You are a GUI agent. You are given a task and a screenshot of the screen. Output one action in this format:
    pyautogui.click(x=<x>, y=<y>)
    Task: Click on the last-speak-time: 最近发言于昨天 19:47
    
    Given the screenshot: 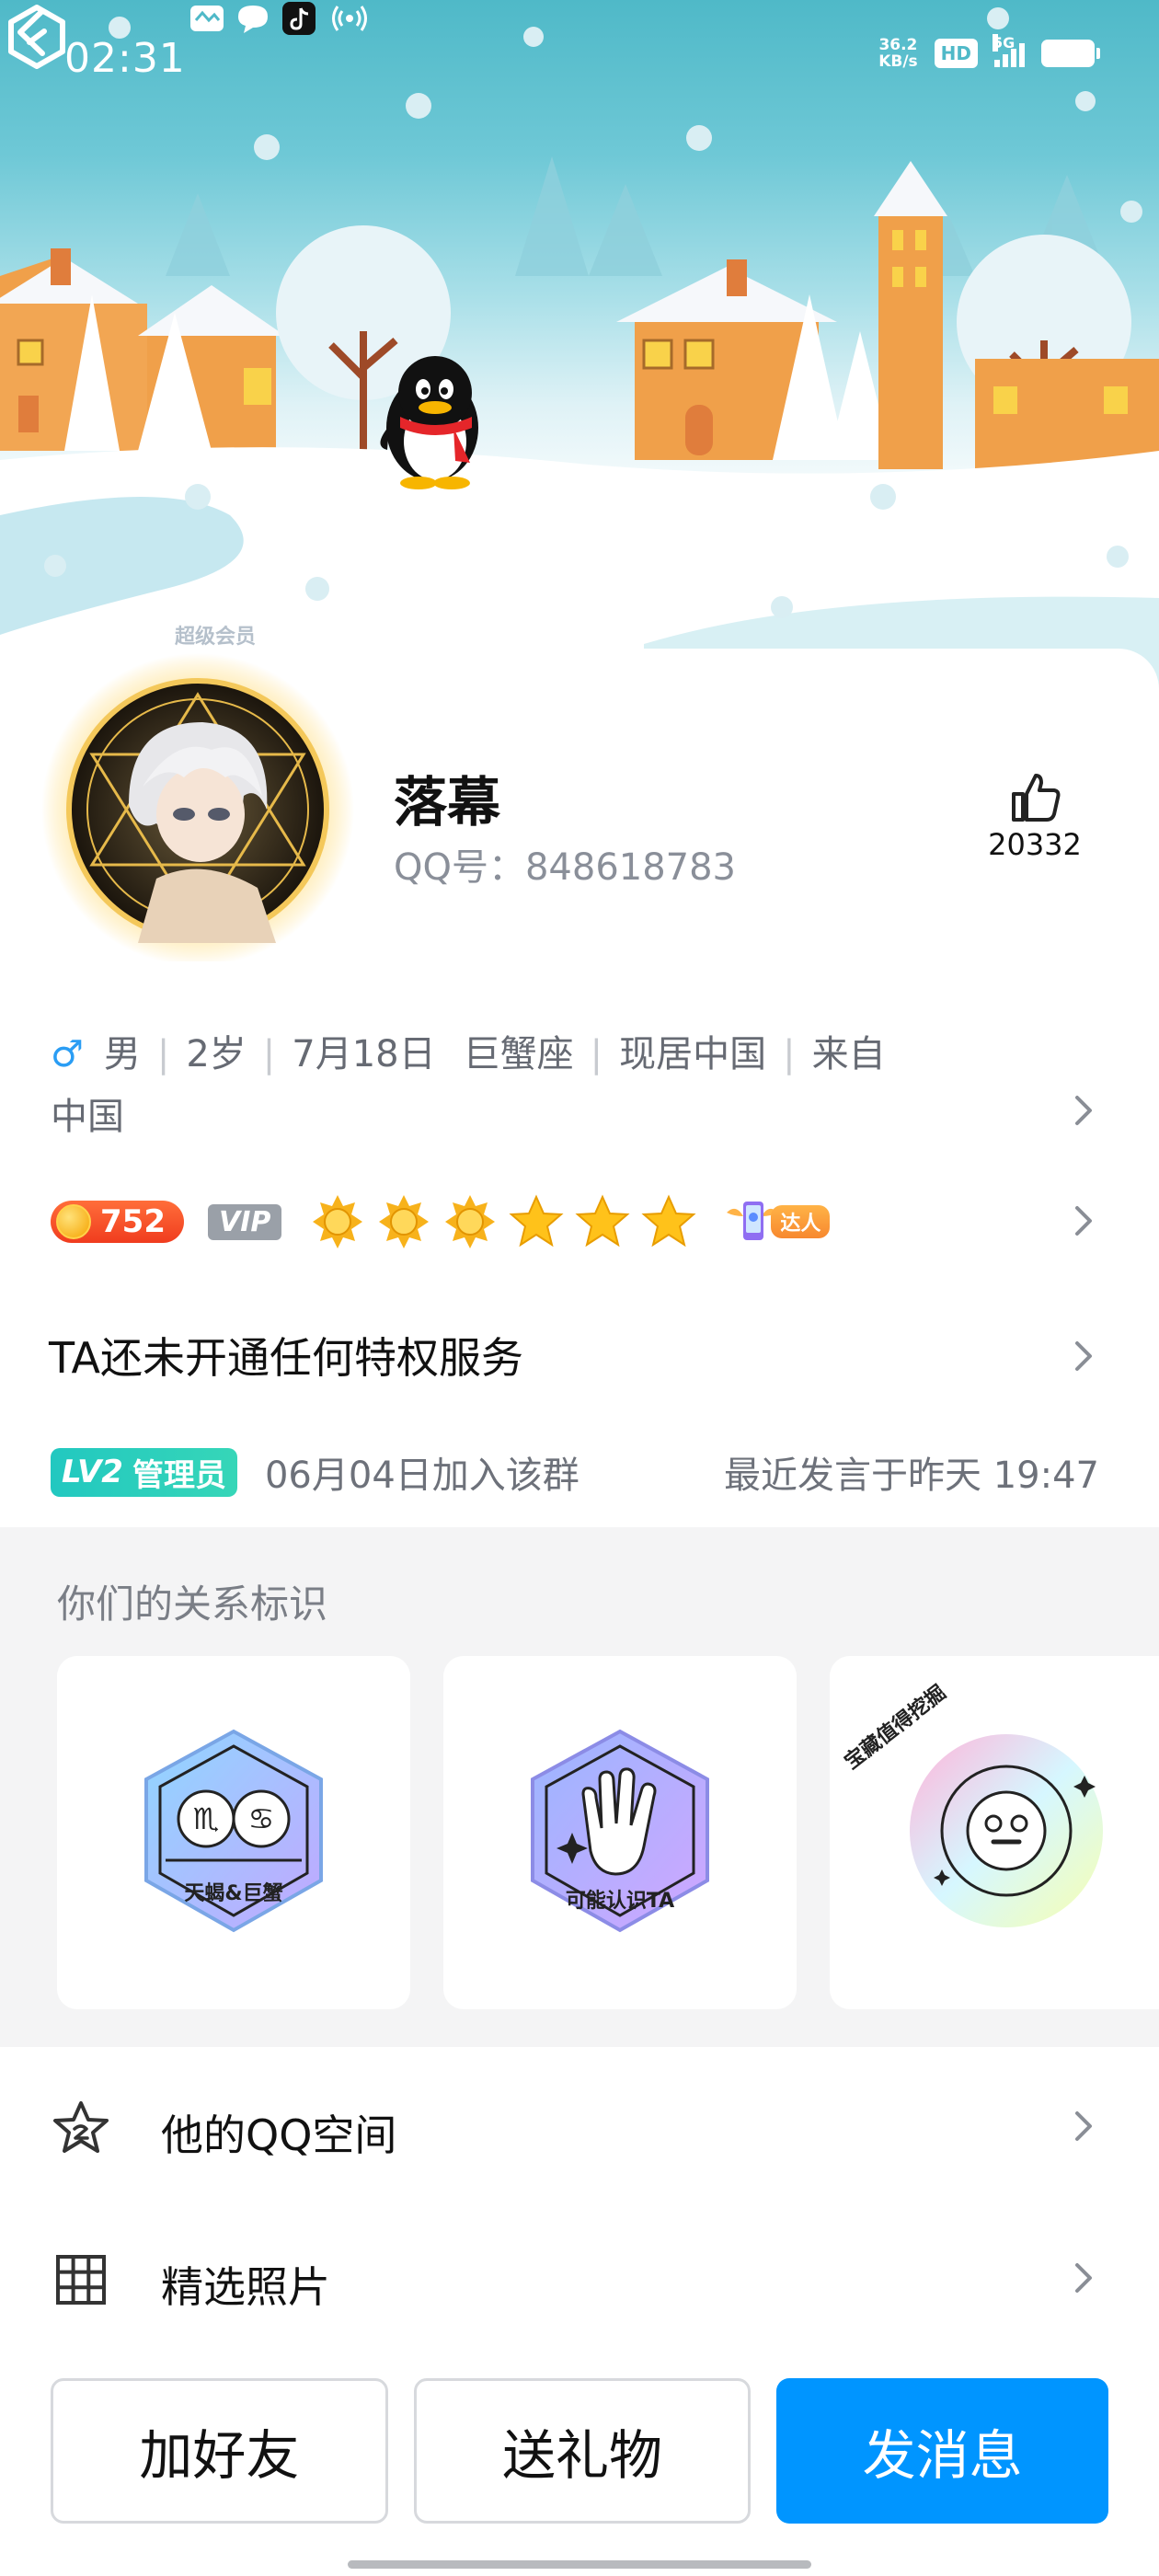 What is the action you would take?
    pyautogui.click(x=911, y=1476)
    